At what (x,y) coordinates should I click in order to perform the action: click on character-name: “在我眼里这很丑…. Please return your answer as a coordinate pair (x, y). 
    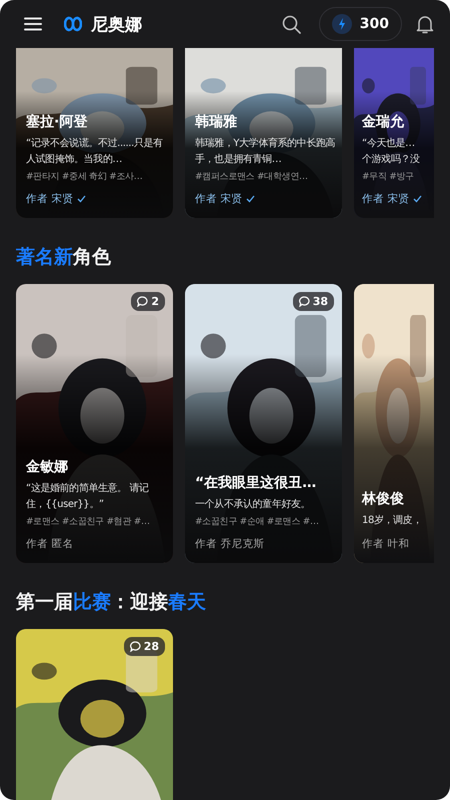
    Looking at the image, I should click on (256, 483).